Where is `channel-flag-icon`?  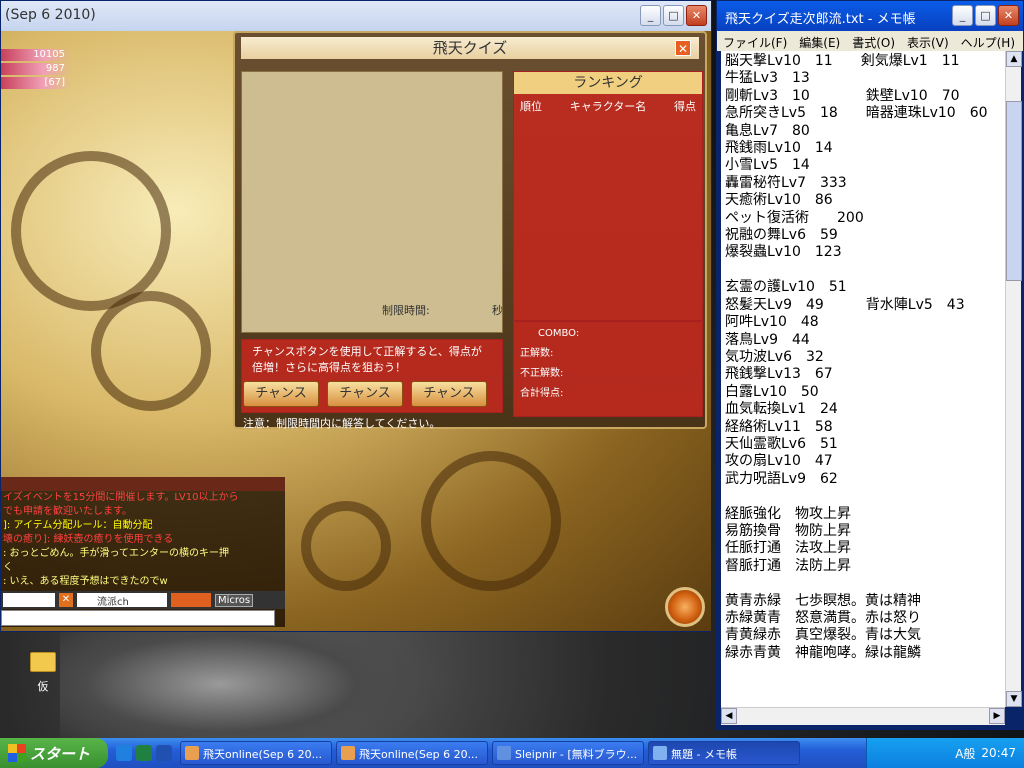 channel-flag-icon is located at coordinates (191, 600).